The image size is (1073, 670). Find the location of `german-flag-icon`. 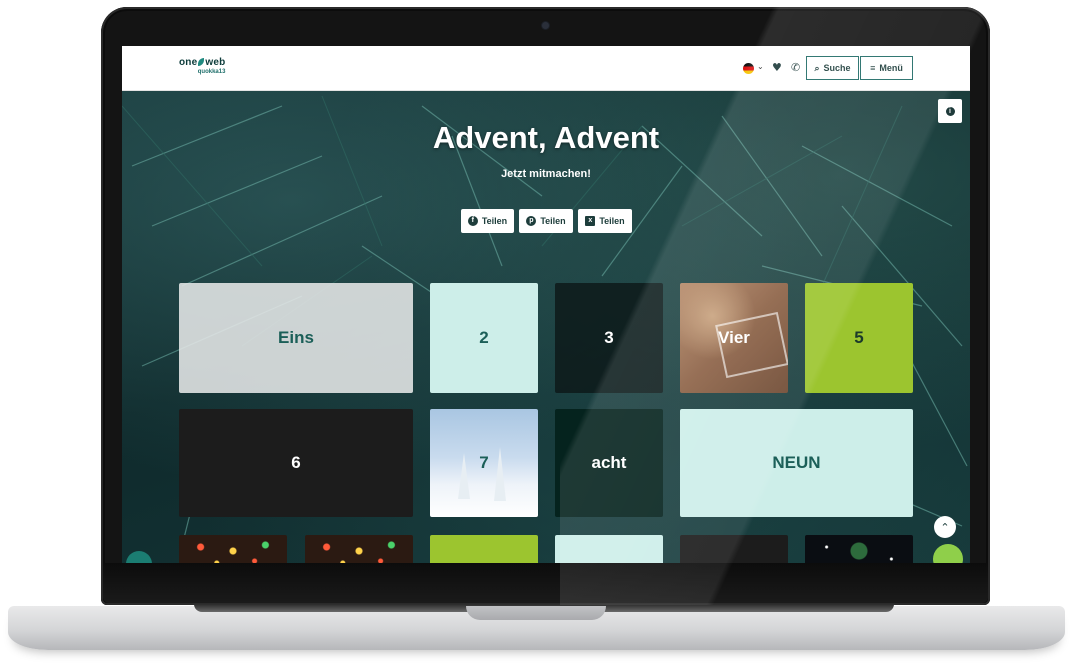

german-flag-icon is located at coordinates (748, 68).